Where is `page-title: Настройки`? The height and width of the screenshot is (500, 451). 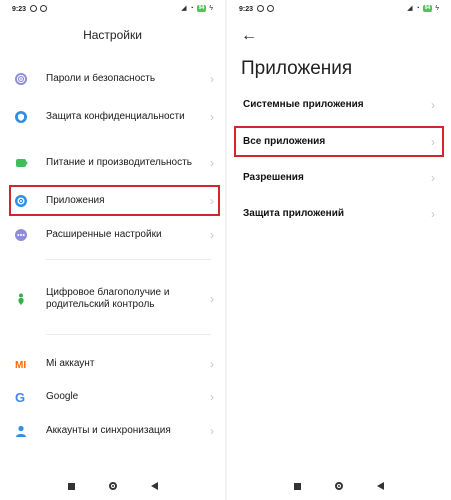
page-title: Настройки is located at coordinates (112, 35).